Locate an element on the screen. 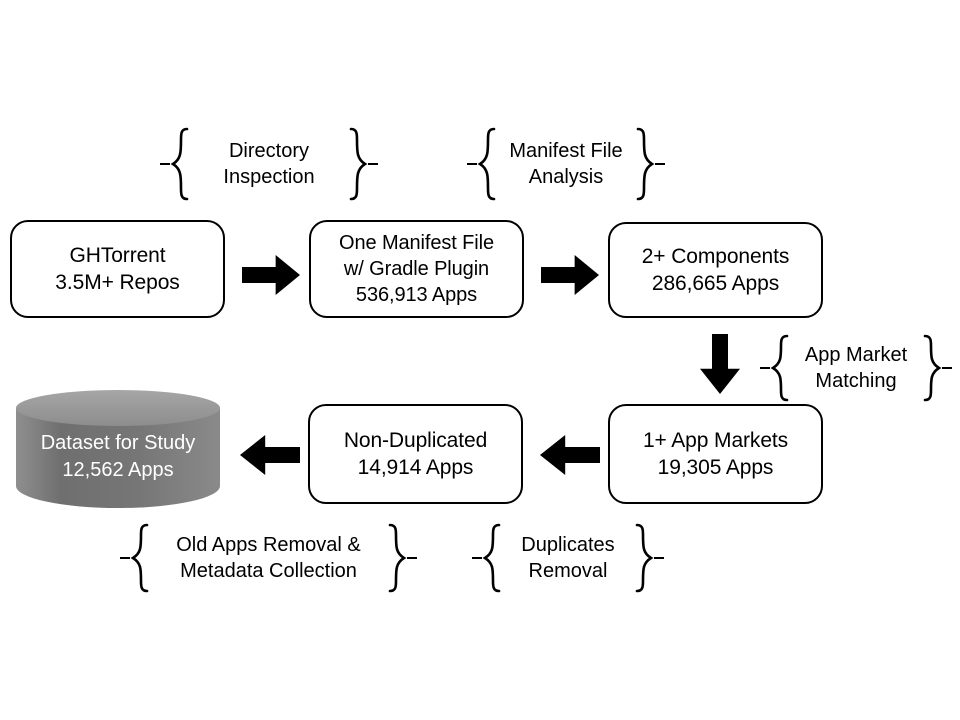 Image resolution: width=960 pixels, height=720 pixels. node-two-plus-components-line-2: 286,665 Apps is located at coordinates (715, 283).